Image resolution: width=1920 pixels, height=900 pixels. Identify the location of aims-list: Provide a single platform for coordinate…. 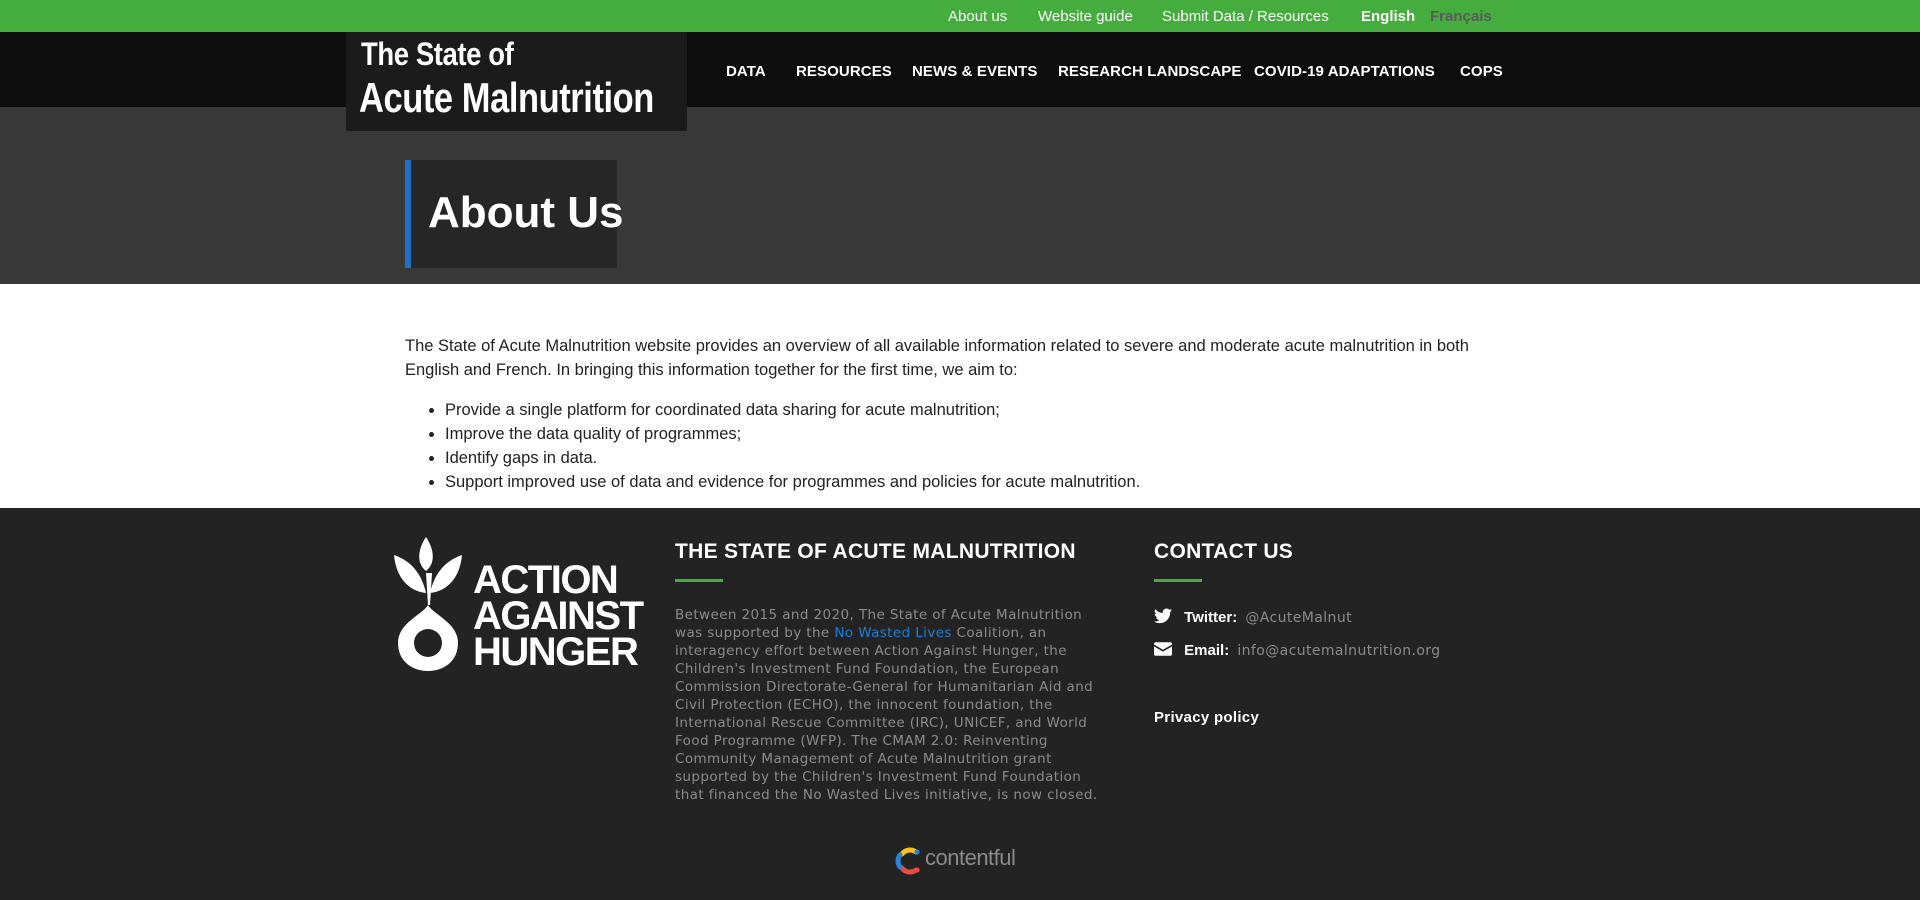
(792, 446).